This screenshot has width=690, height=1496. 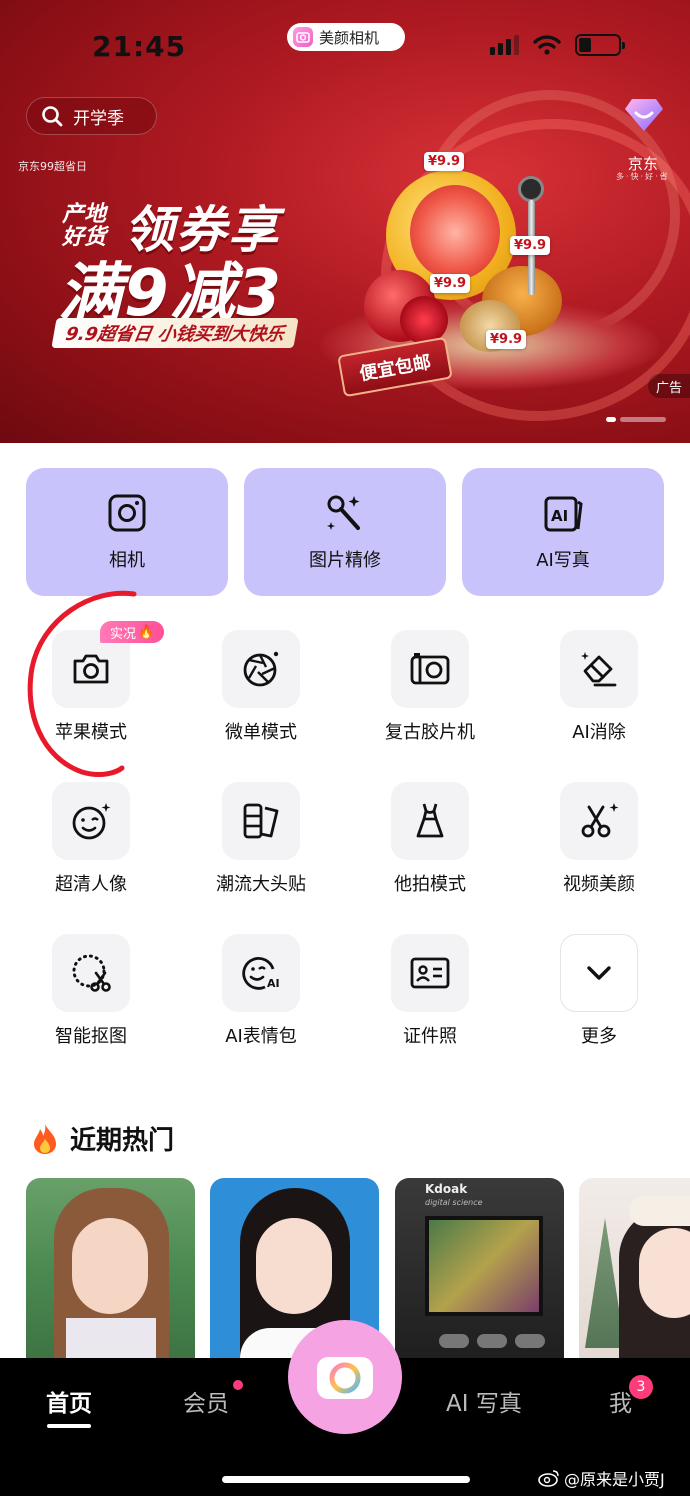 What do you see at coordinates (611, 419) in the screenshot?
I see `carousel-dot-active` at bounding box center [611, 419].